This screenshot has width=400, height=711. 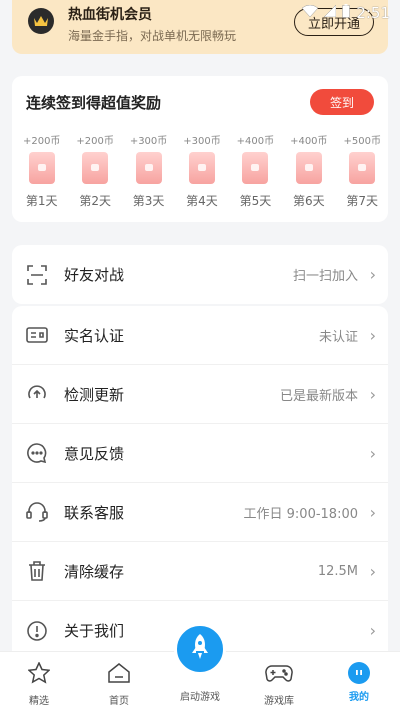 I want to click on signin-day: +200币第2天, so click(x=94, y=170).